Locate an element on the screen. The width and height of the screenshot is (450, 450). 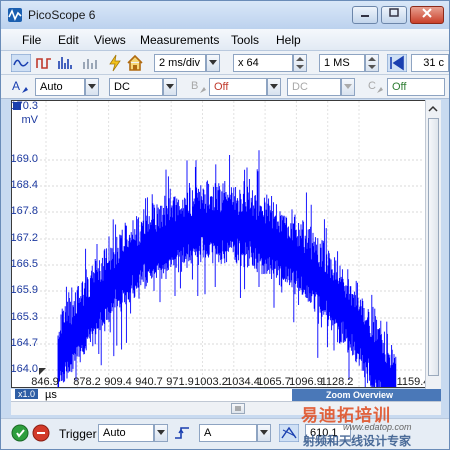
y-tick-label: 167.2 is located at coordinates (24, 238).